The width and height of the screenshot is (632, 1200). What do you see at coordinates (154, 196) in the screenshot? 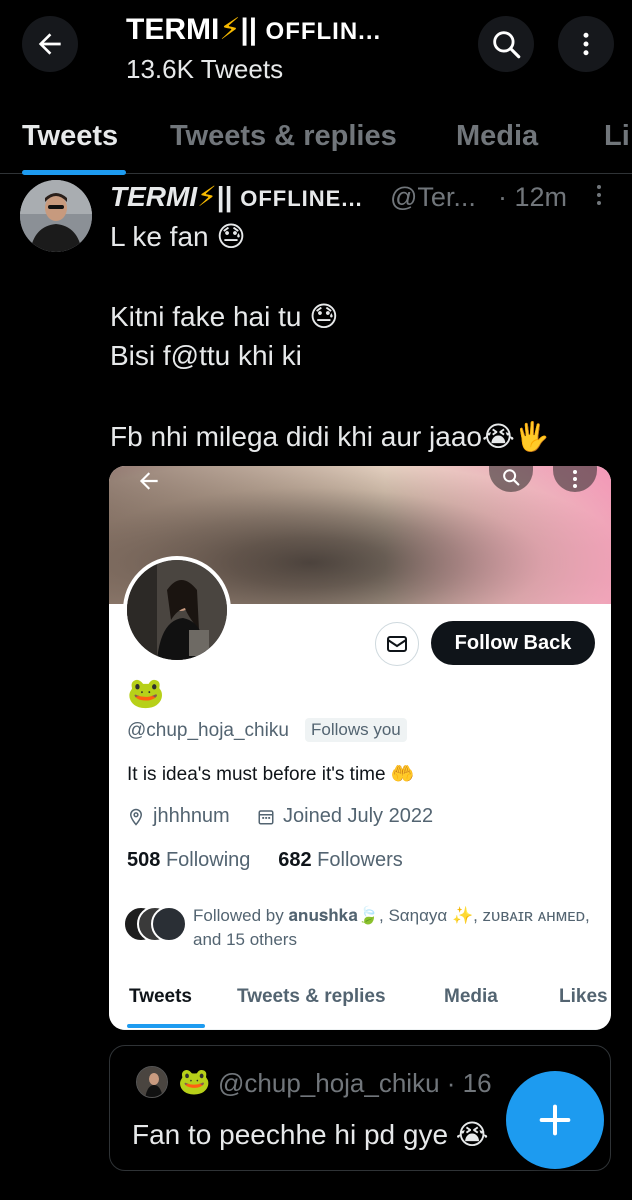
I see `tweet-author-name-text: TERMI` at bounding box center [154, 196].